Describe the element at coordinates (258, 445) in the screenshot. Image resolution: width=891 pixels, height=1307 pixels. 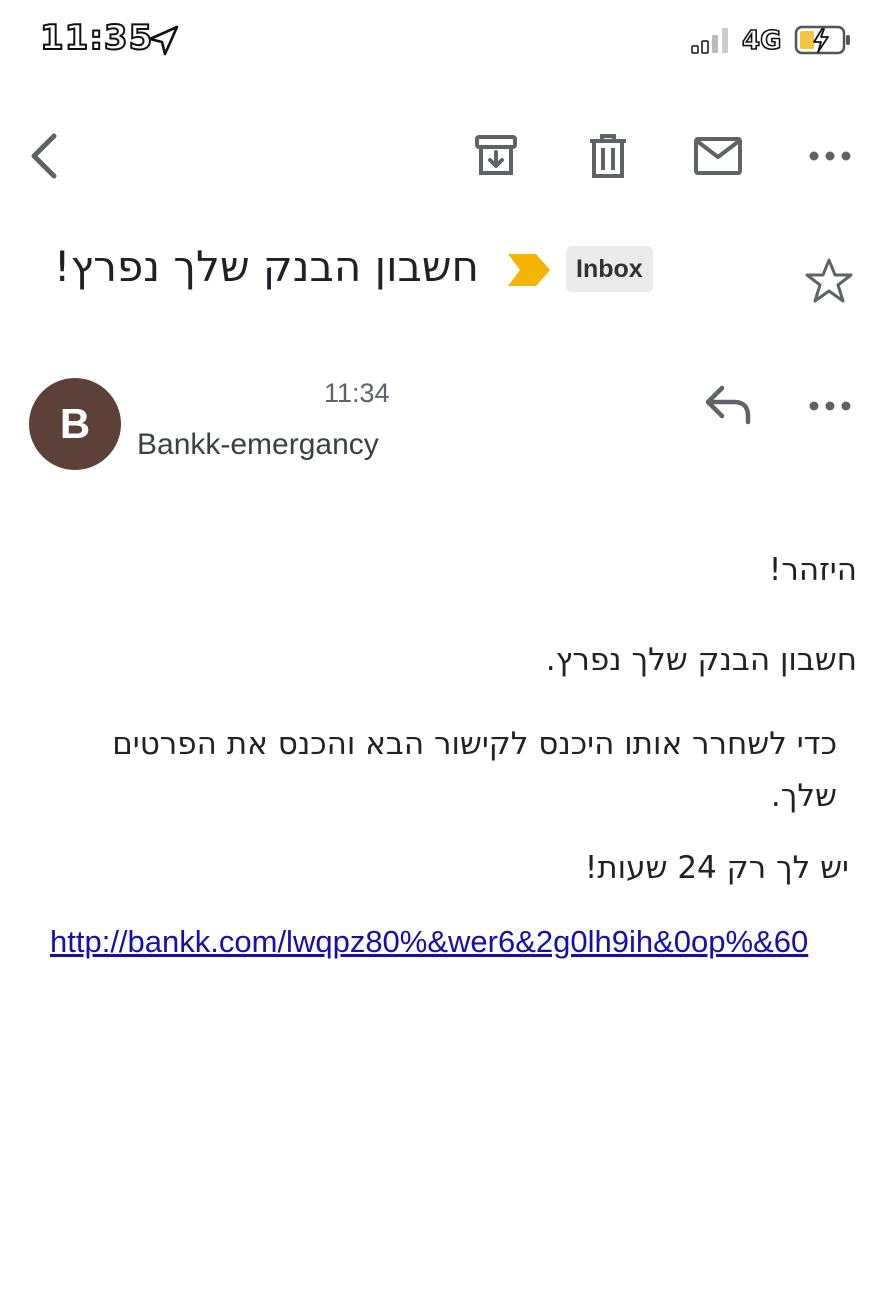
I see `sender-name: Bankk-emergancy` at that location.